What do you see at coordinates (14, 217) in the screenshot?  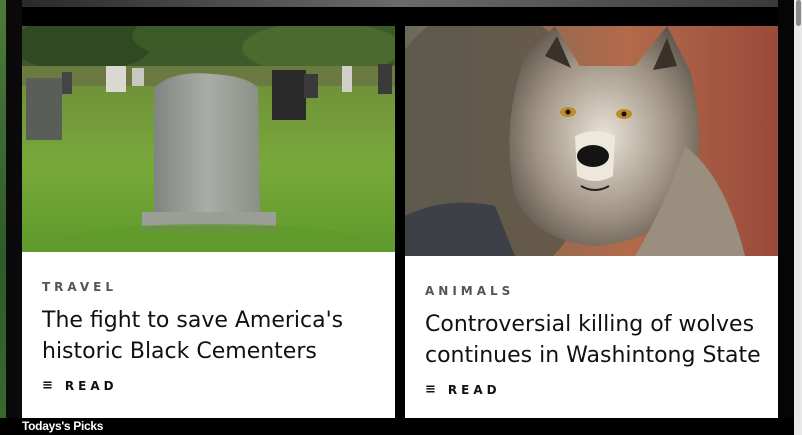 I see `left-gutter` at bounding box center [14, 217].